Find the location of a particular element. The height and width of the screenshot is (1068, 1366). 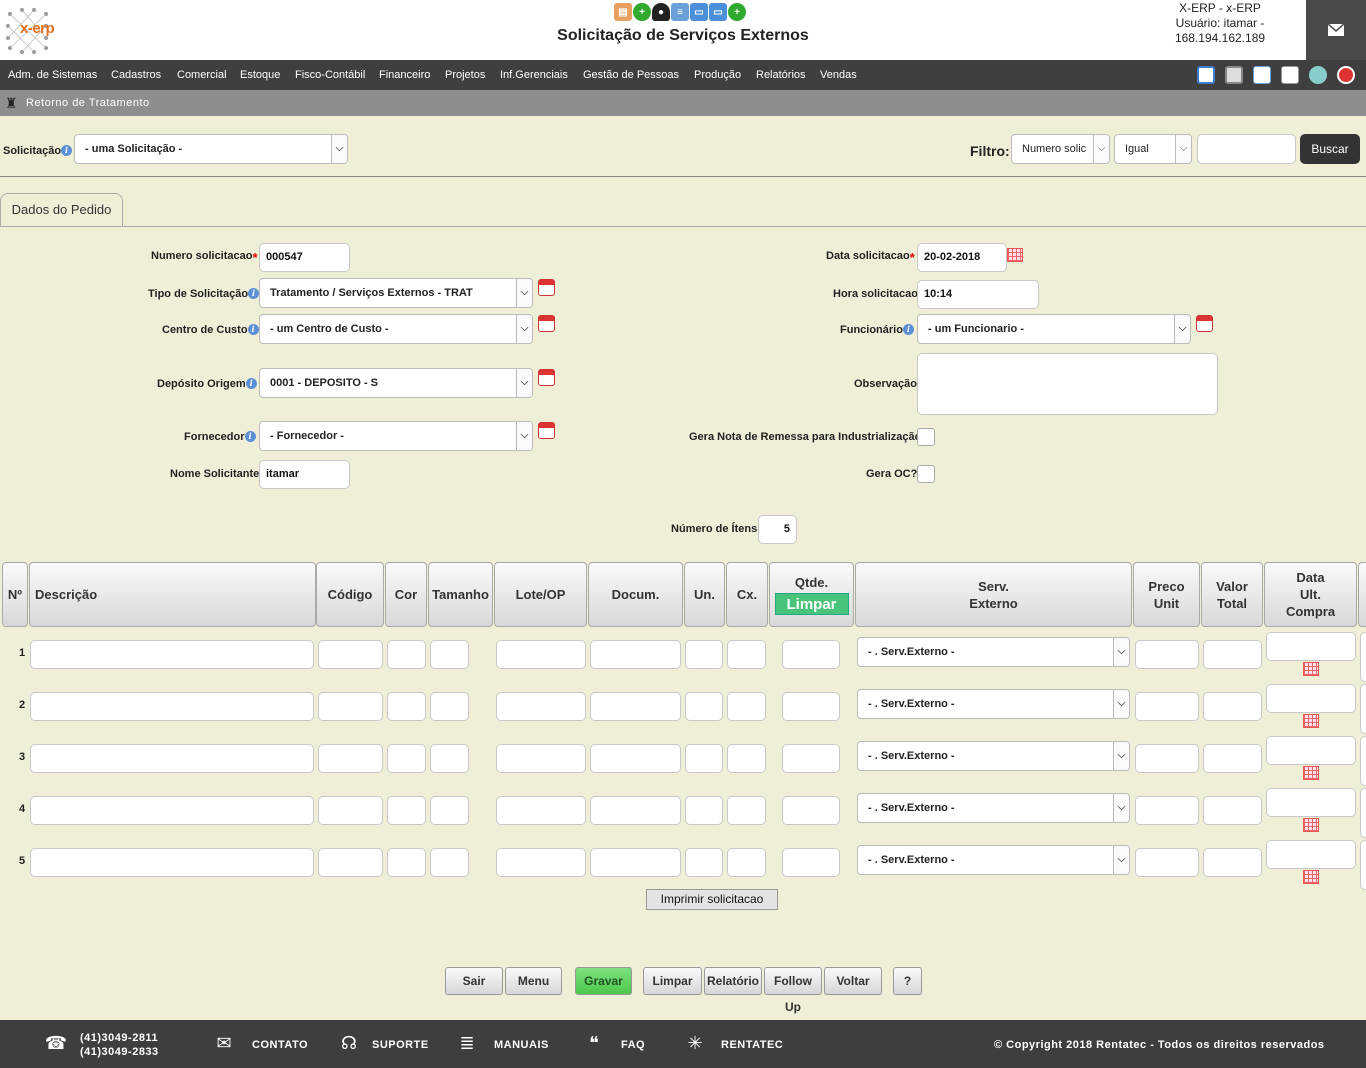

fornecedor-select: - Fornecedor - ⌵ is located at coordinates (396, 436).